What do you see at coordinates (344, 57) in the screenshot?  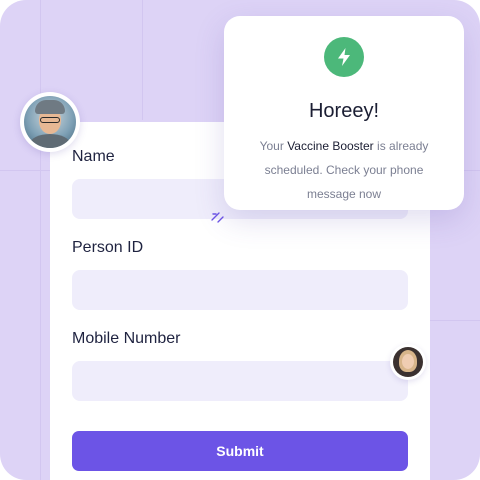 I see `lightning-bolt-icon` at bounding box center [344, 57].